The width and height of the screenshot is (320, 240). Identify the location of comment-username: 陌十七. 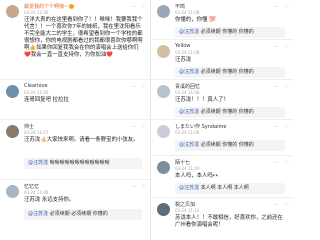
(182, 162).